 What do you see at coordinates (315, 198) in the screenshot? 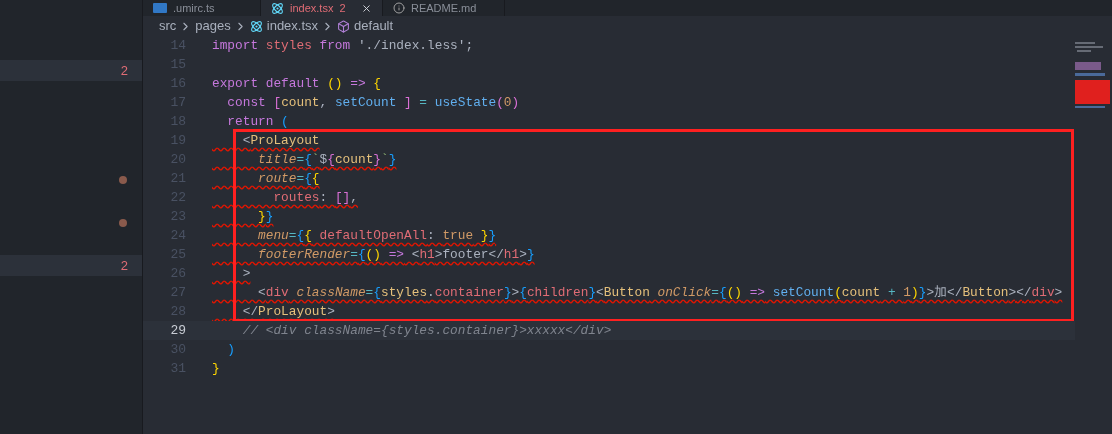
I see `code-line: routes: [],` at bounding box center [315, 198].